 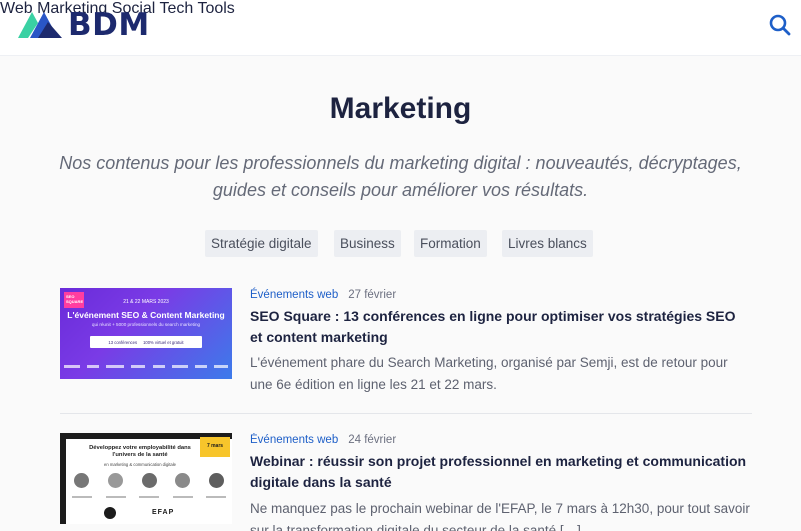 I want to click on logo-mark-icon, so click(x=40, y=25).